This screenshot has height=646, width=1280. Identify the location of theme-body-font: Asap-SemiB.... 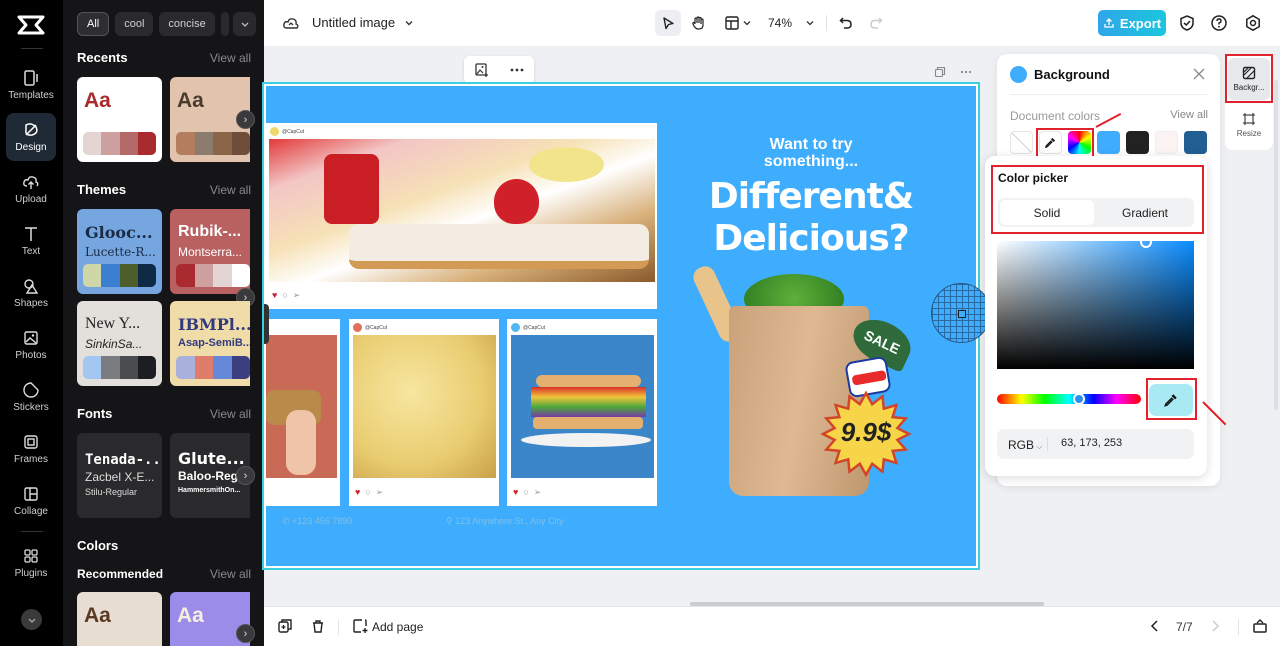
(214, 343).